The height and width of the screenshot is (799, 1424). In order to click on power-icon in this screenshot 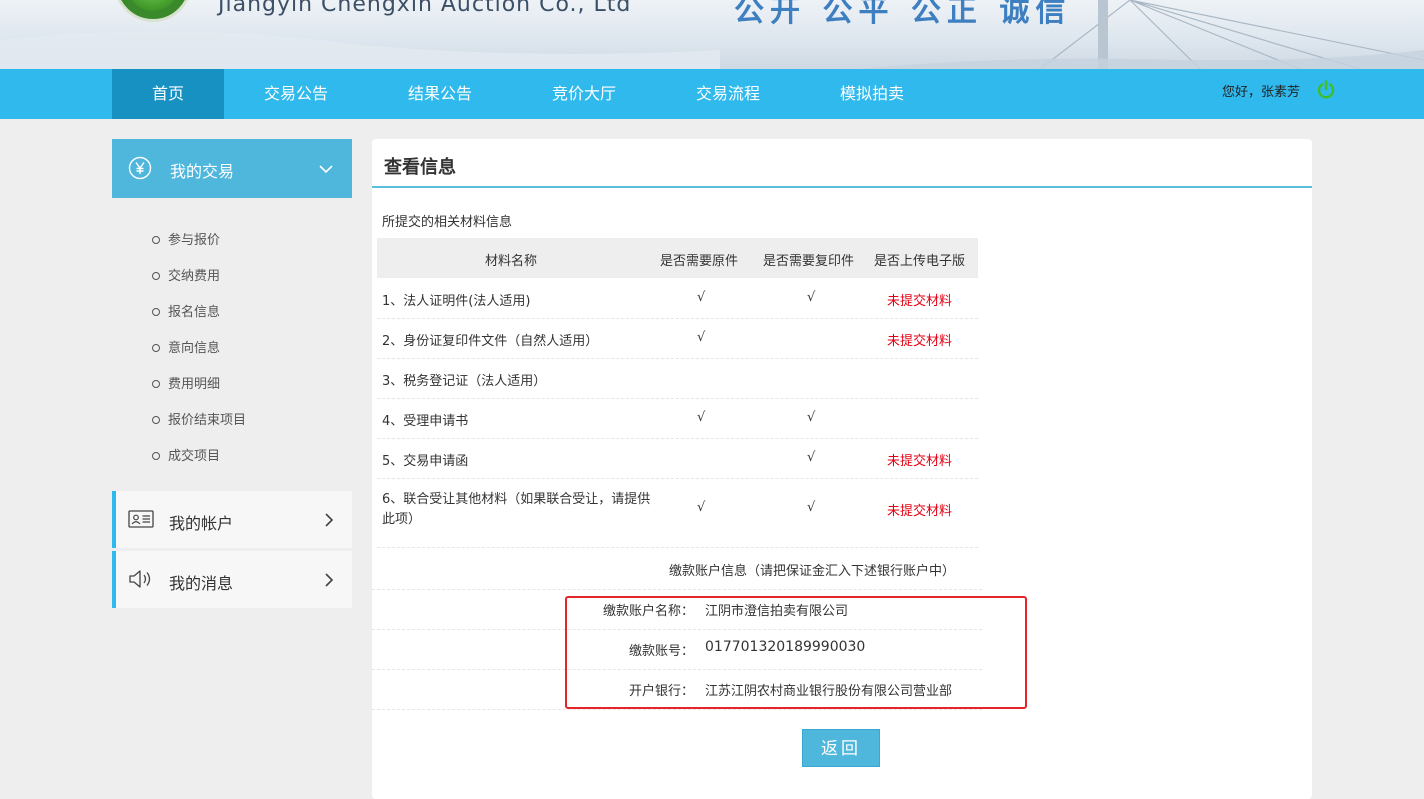, I will do `click(1326, 90)`.